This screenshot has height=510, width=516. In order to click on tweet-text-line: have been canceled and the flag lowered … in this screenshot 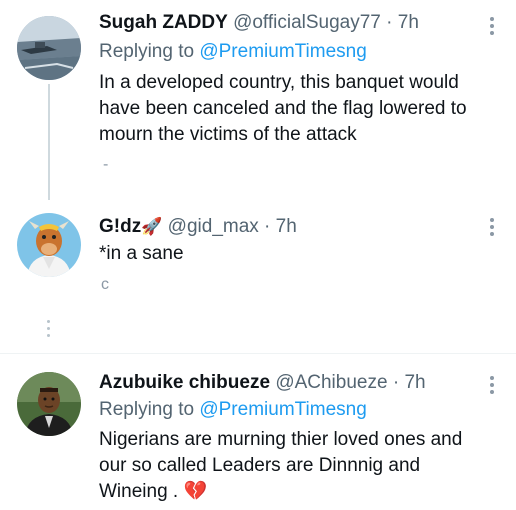, I will do `click(283, 108)`.